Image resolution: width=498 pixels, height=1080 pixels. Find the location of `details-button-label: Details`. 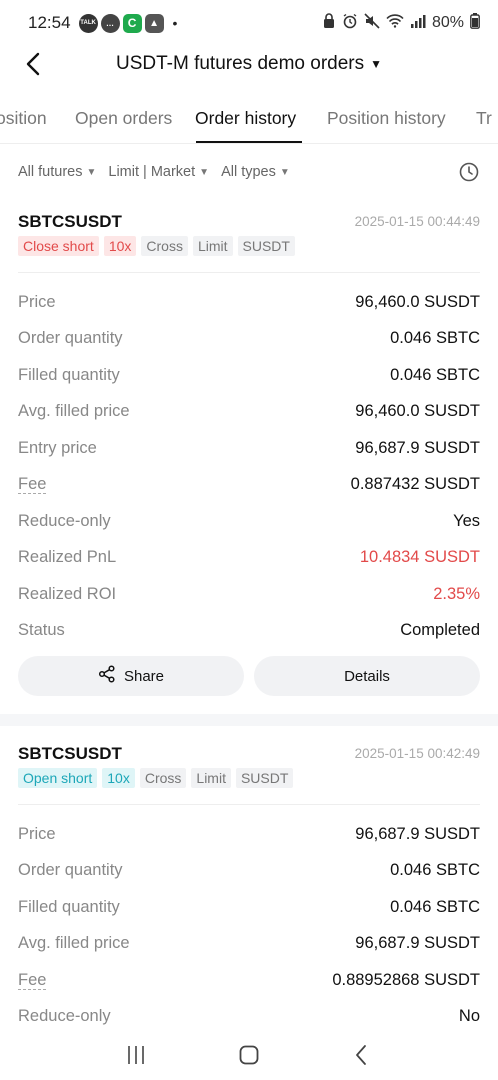

details-button-label: Details is located at coordinates (367, 676).